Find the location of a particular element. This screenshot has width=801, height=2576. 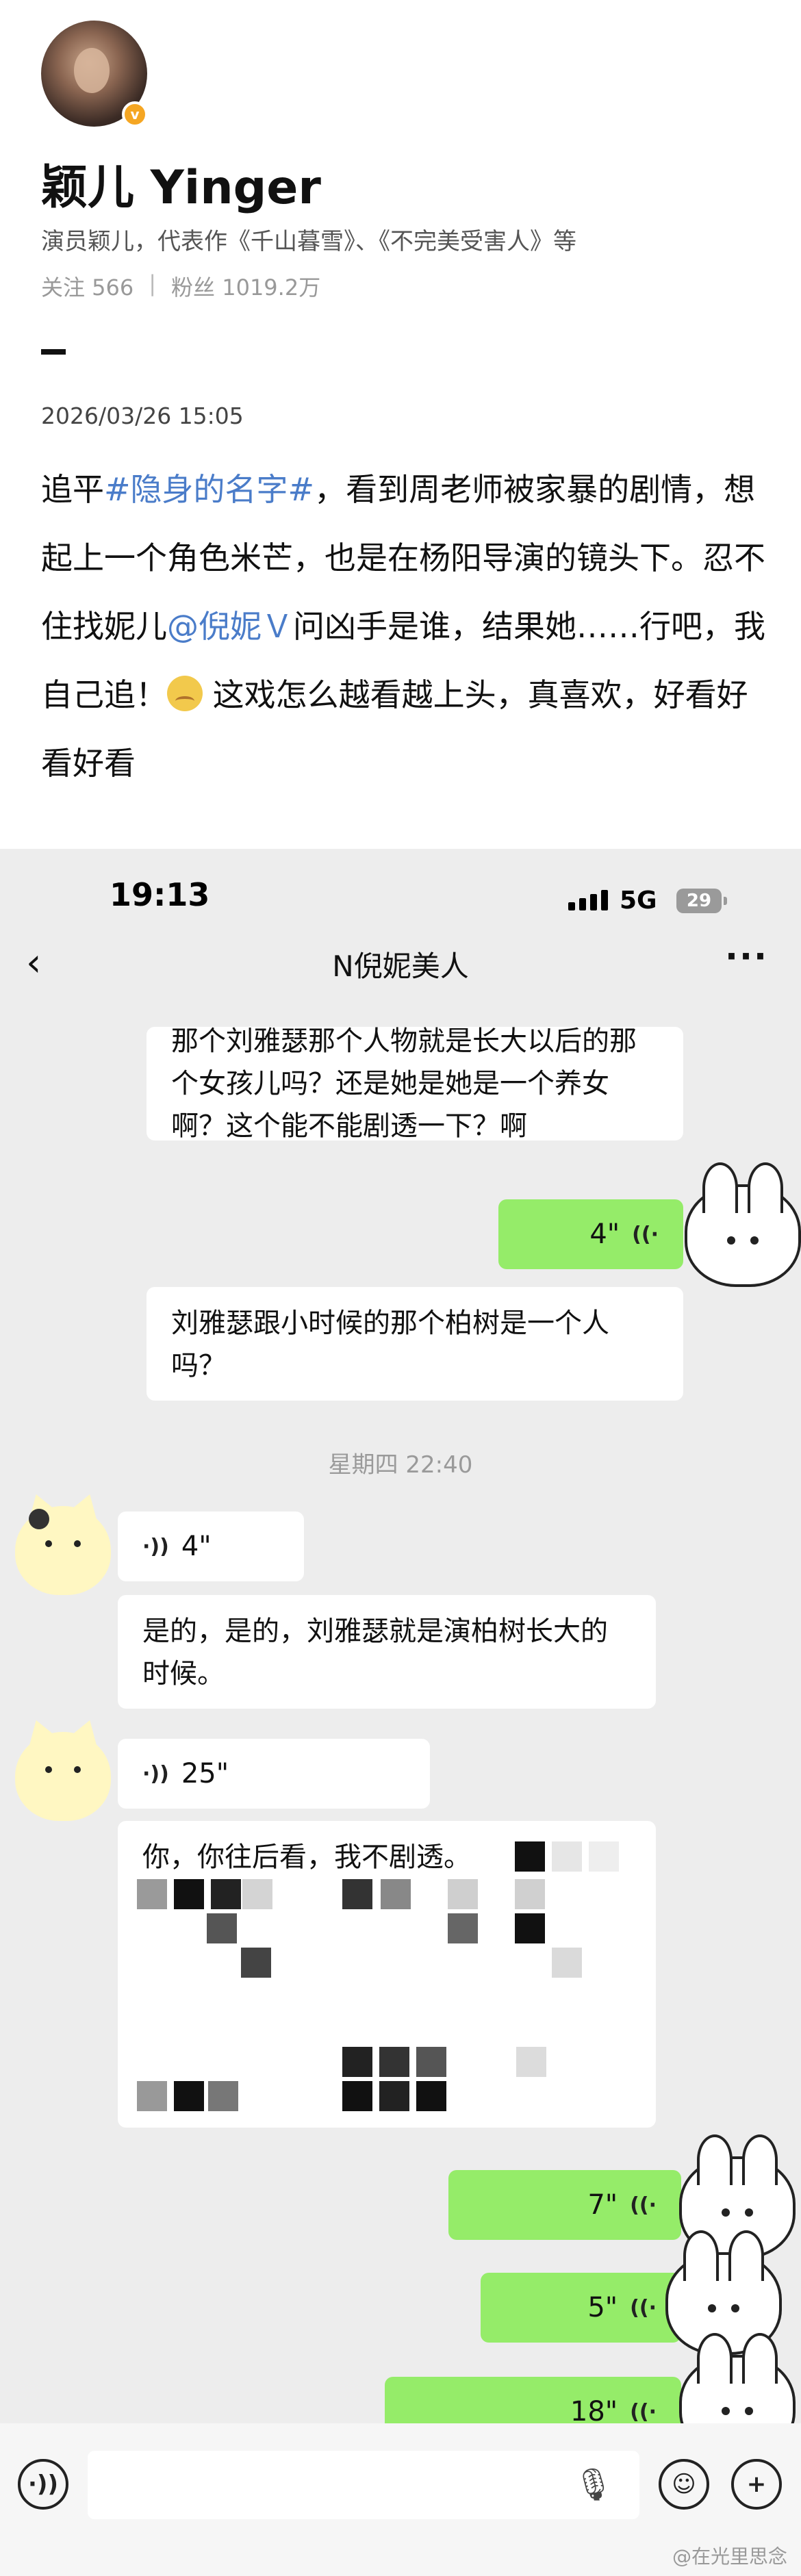

followers-count: 粉丝 1019.2万 is located at coordinates (246, 286).